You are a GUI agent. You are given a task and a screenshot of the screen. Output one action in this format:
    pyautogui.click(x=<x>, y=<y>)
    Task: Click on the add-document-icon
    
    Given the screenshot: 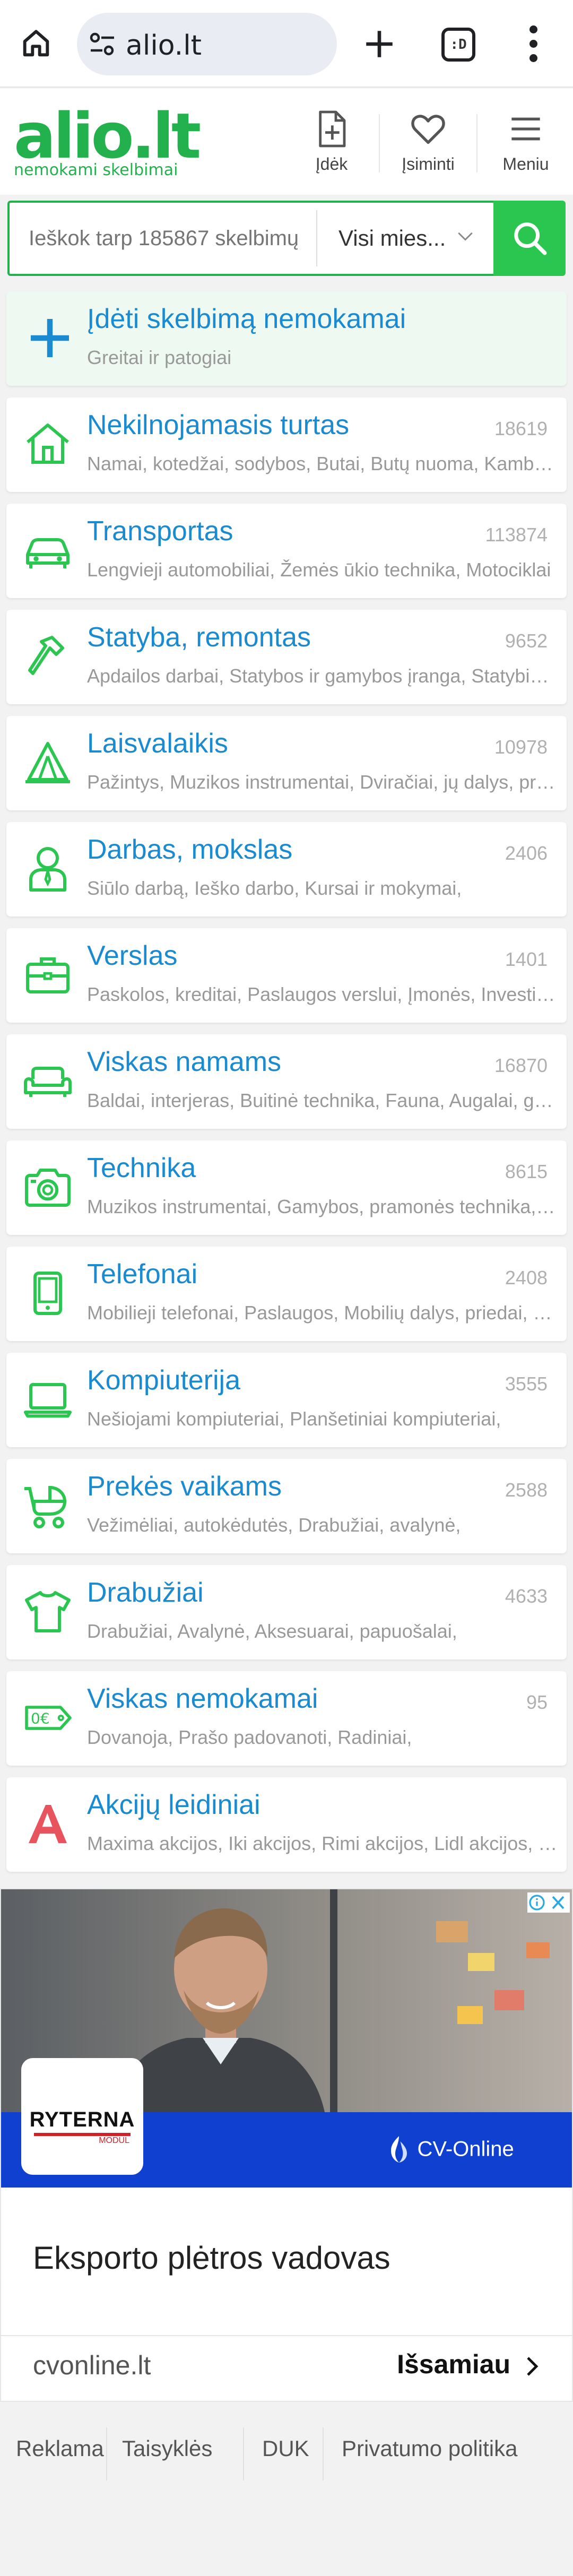 What is the action you would take?
    pyautogui.click(x=332, y=129)
    